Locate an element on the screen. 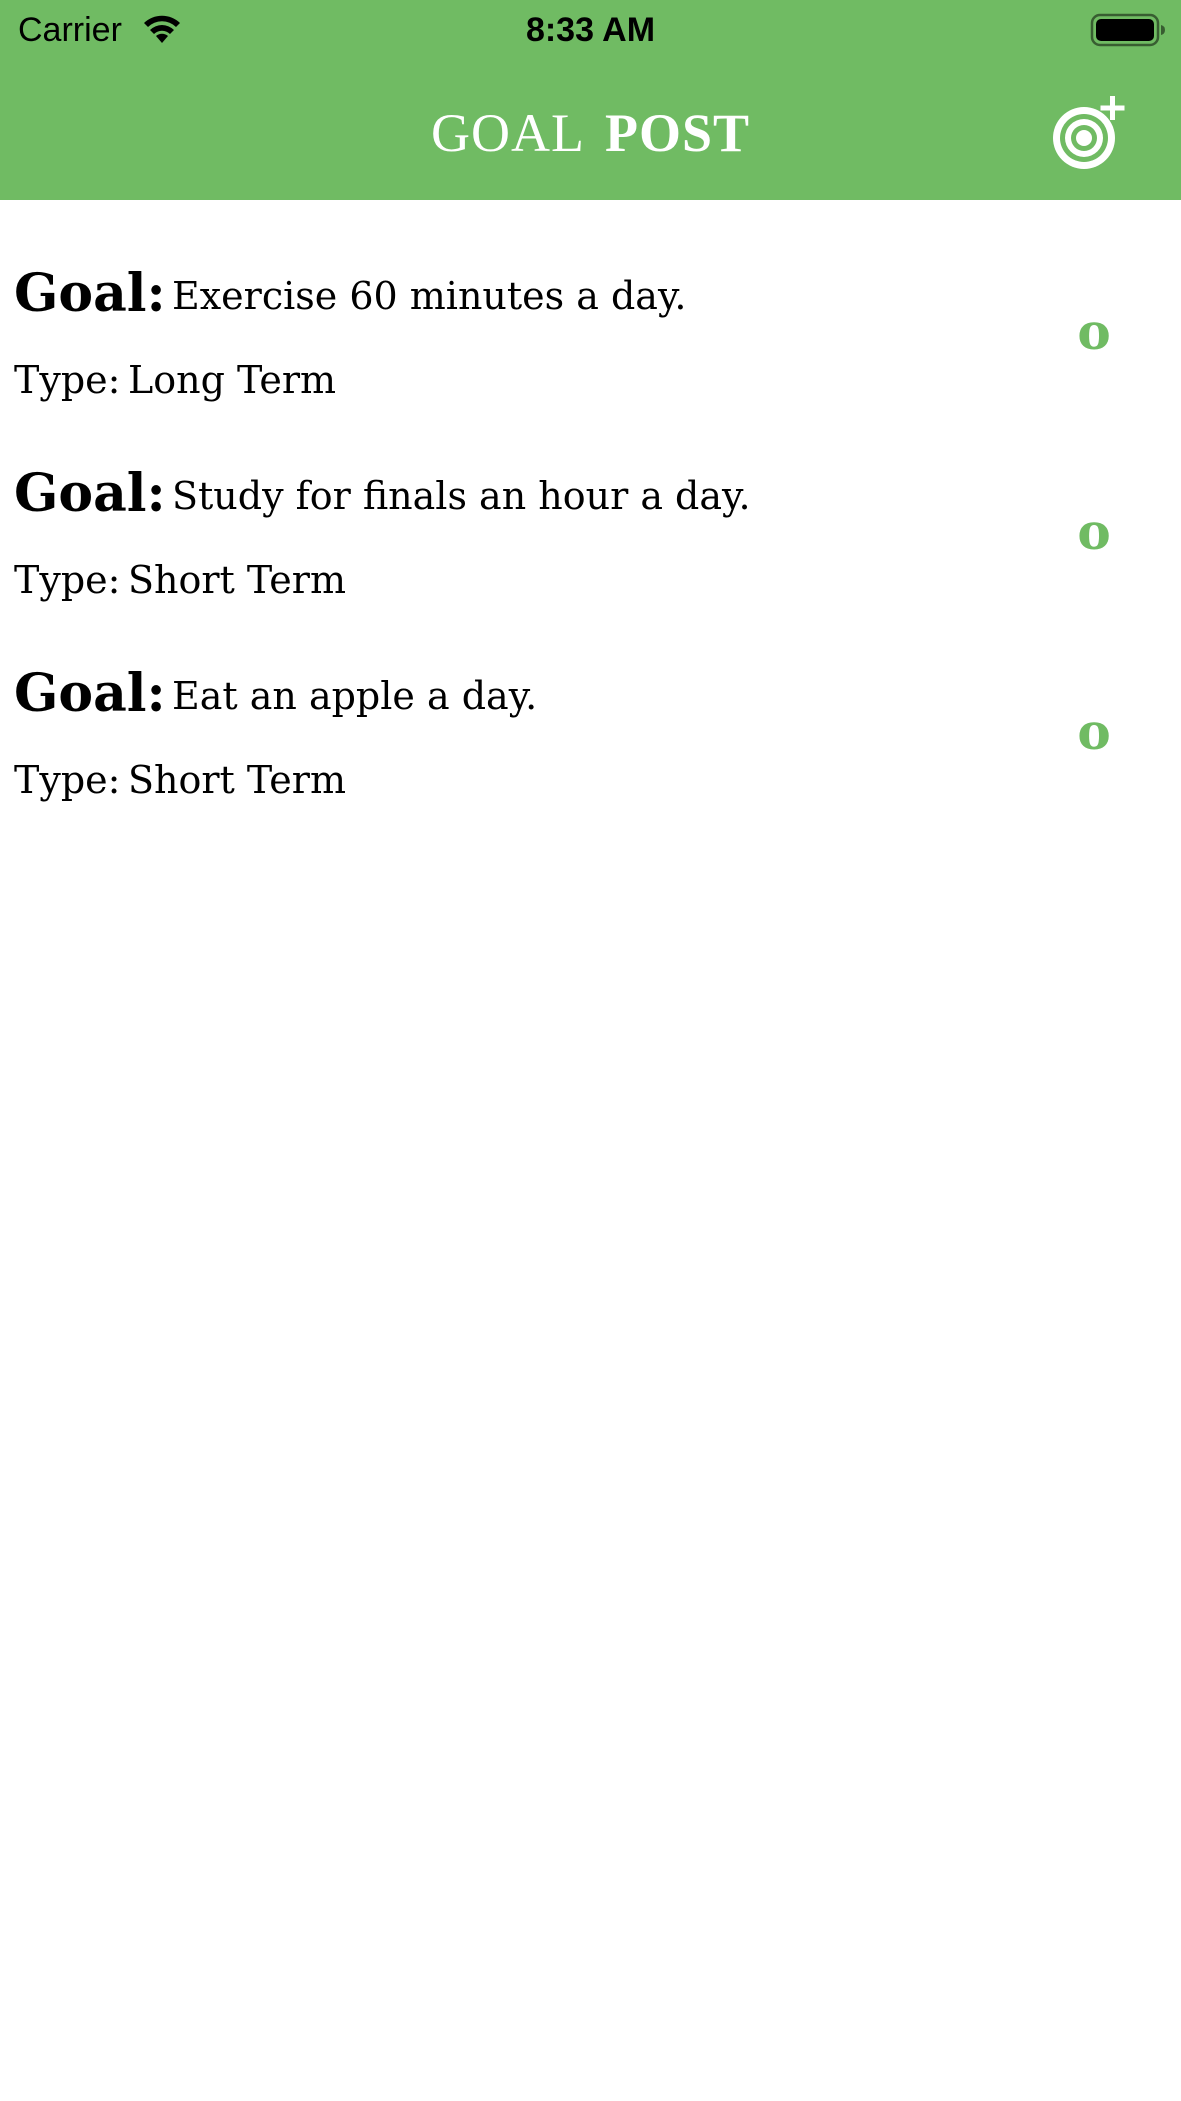 The width and height of the screenshot is (1181, 2101). add-goal-button is located at coordinates (1094, 132).